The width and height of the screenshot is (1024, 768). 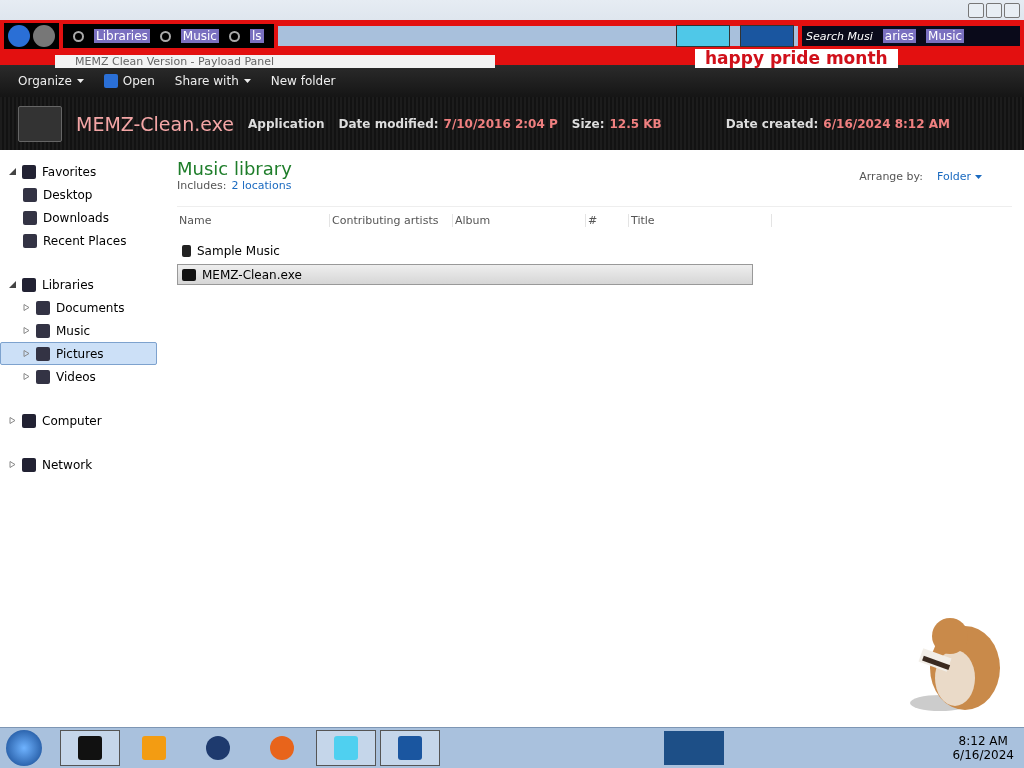 What do you see at coordinates (500, 123) in the screenshot?
I see `detail-value: 7/10/2016 2:04 P` at bounding box center [500, 123].